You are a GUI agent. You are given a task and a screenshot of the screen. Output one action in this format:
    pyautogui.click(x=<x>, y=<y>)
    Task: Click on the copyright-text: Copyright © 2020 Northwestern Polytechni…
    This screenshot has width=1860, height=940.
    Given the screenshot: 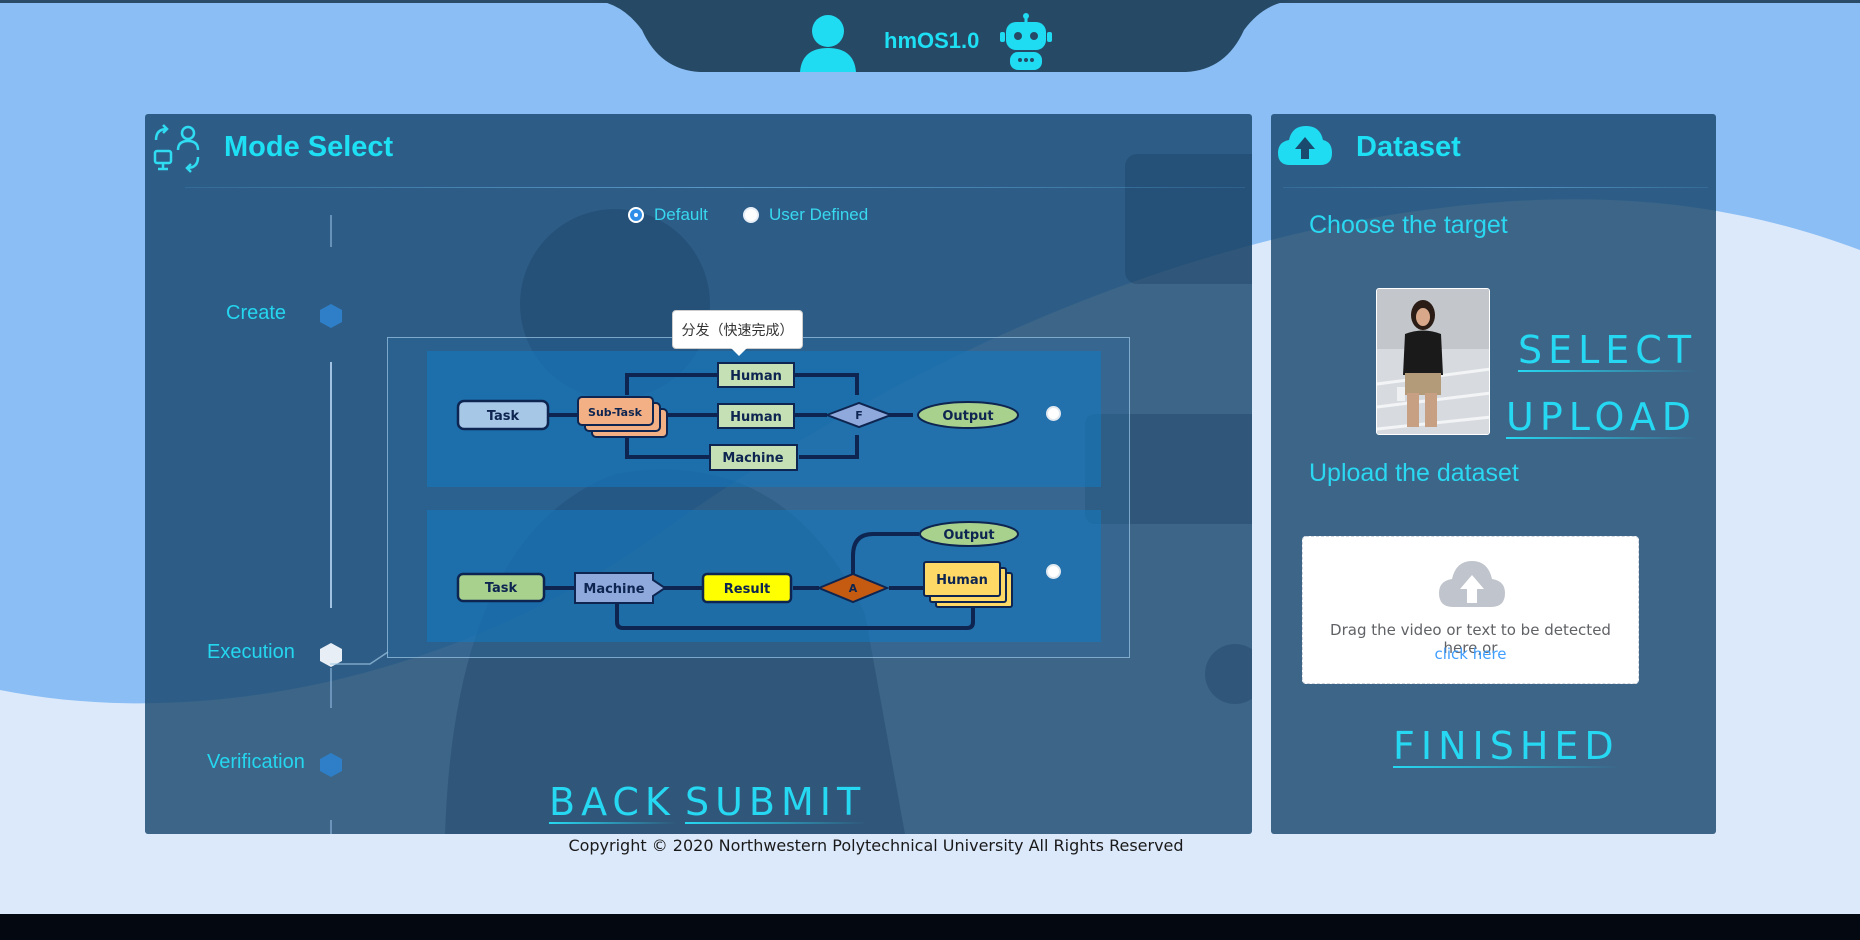 What is the action you would take?
    pyautogui.click(x=876, y=845)
    